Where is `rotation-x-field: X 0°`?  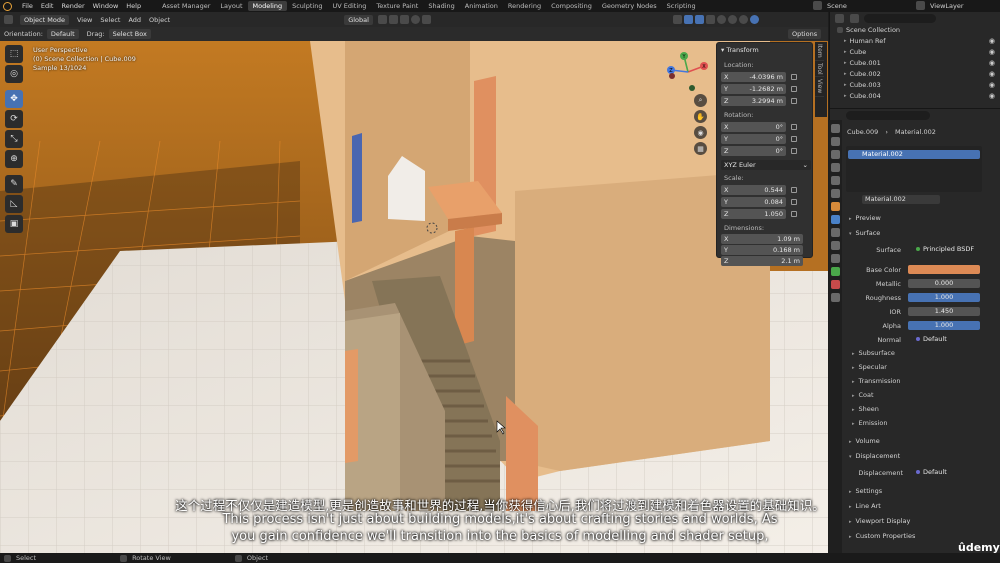 rotation-x-field: X 0° is located at coordinates (753, 127).